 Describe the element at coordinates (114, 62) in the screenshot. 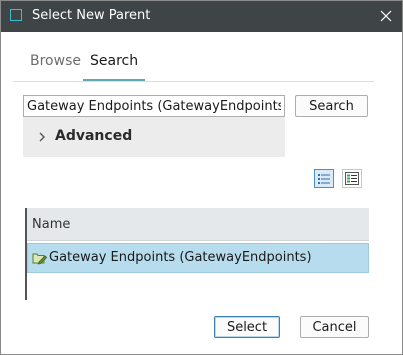

I see `tab-search: Search` at that location.